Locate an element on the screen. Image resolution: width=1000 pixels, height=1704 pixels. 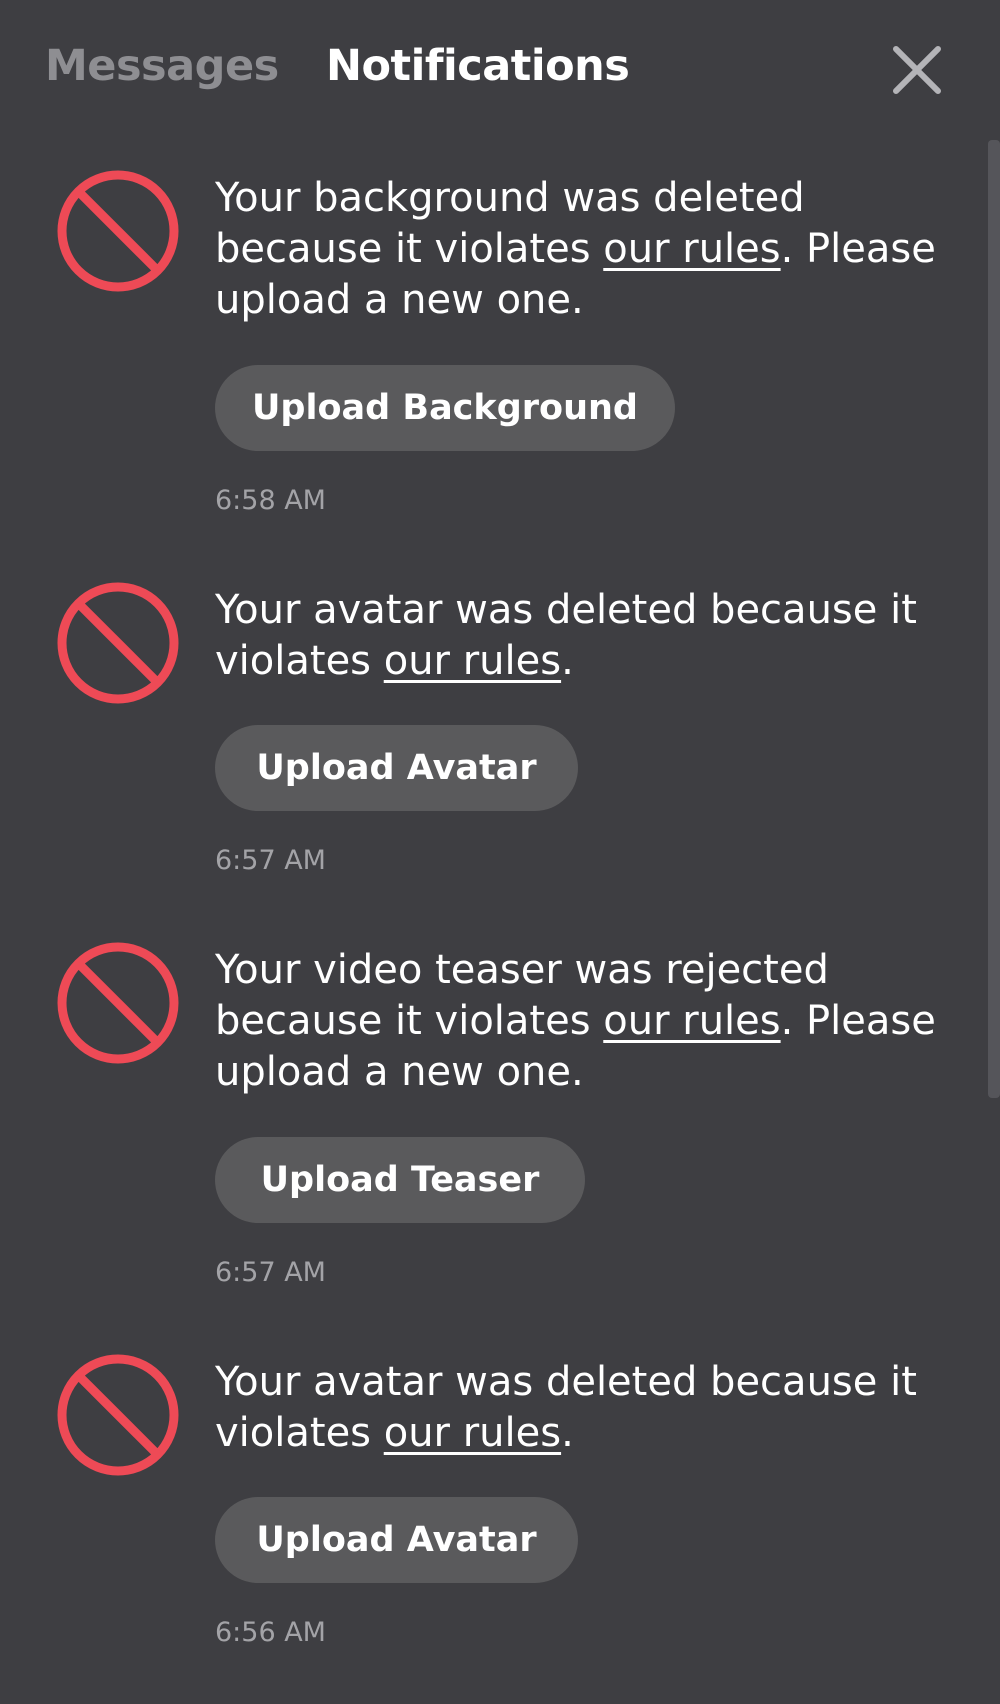
close-button is located at coordinates (917, 70).